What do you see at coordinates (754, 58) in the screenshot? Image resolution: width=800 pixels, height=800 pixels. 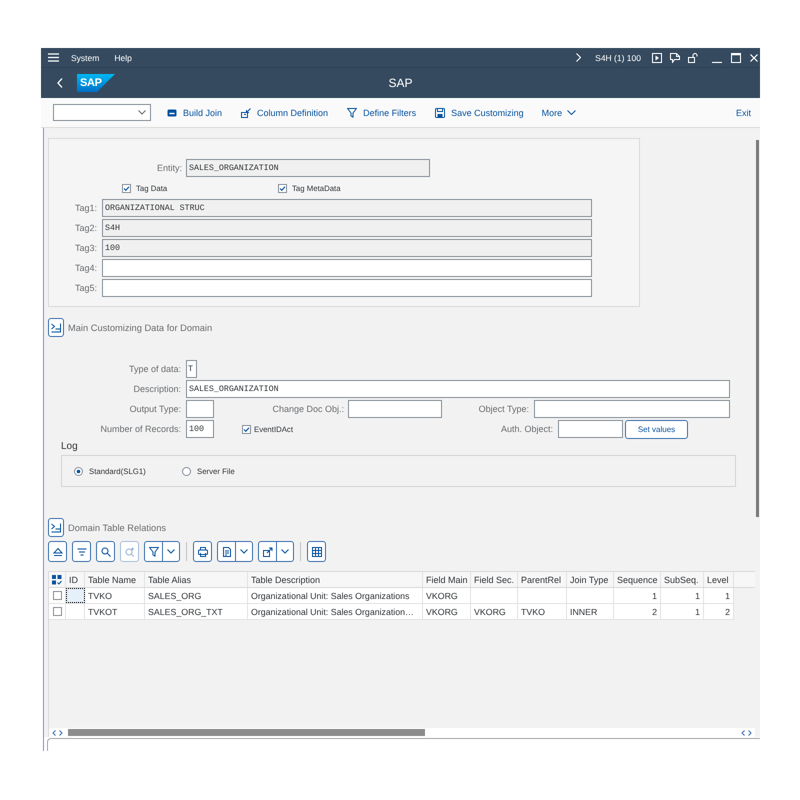 I see `close-icon` at bounding box center [754, 58].